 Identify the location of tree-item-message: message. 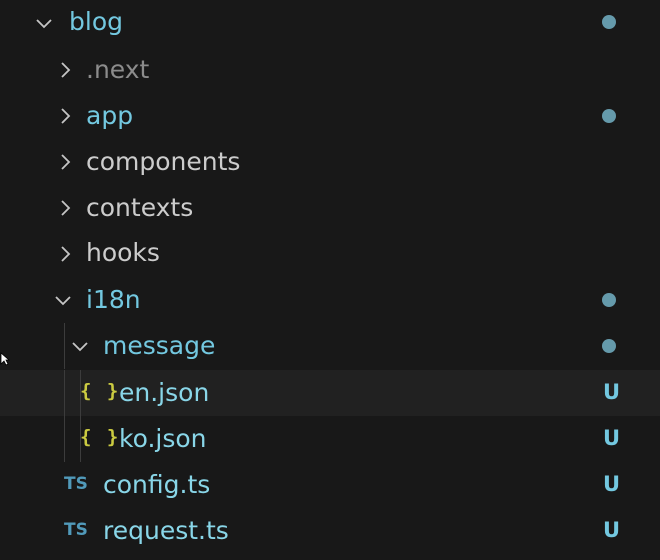
(330, 346).